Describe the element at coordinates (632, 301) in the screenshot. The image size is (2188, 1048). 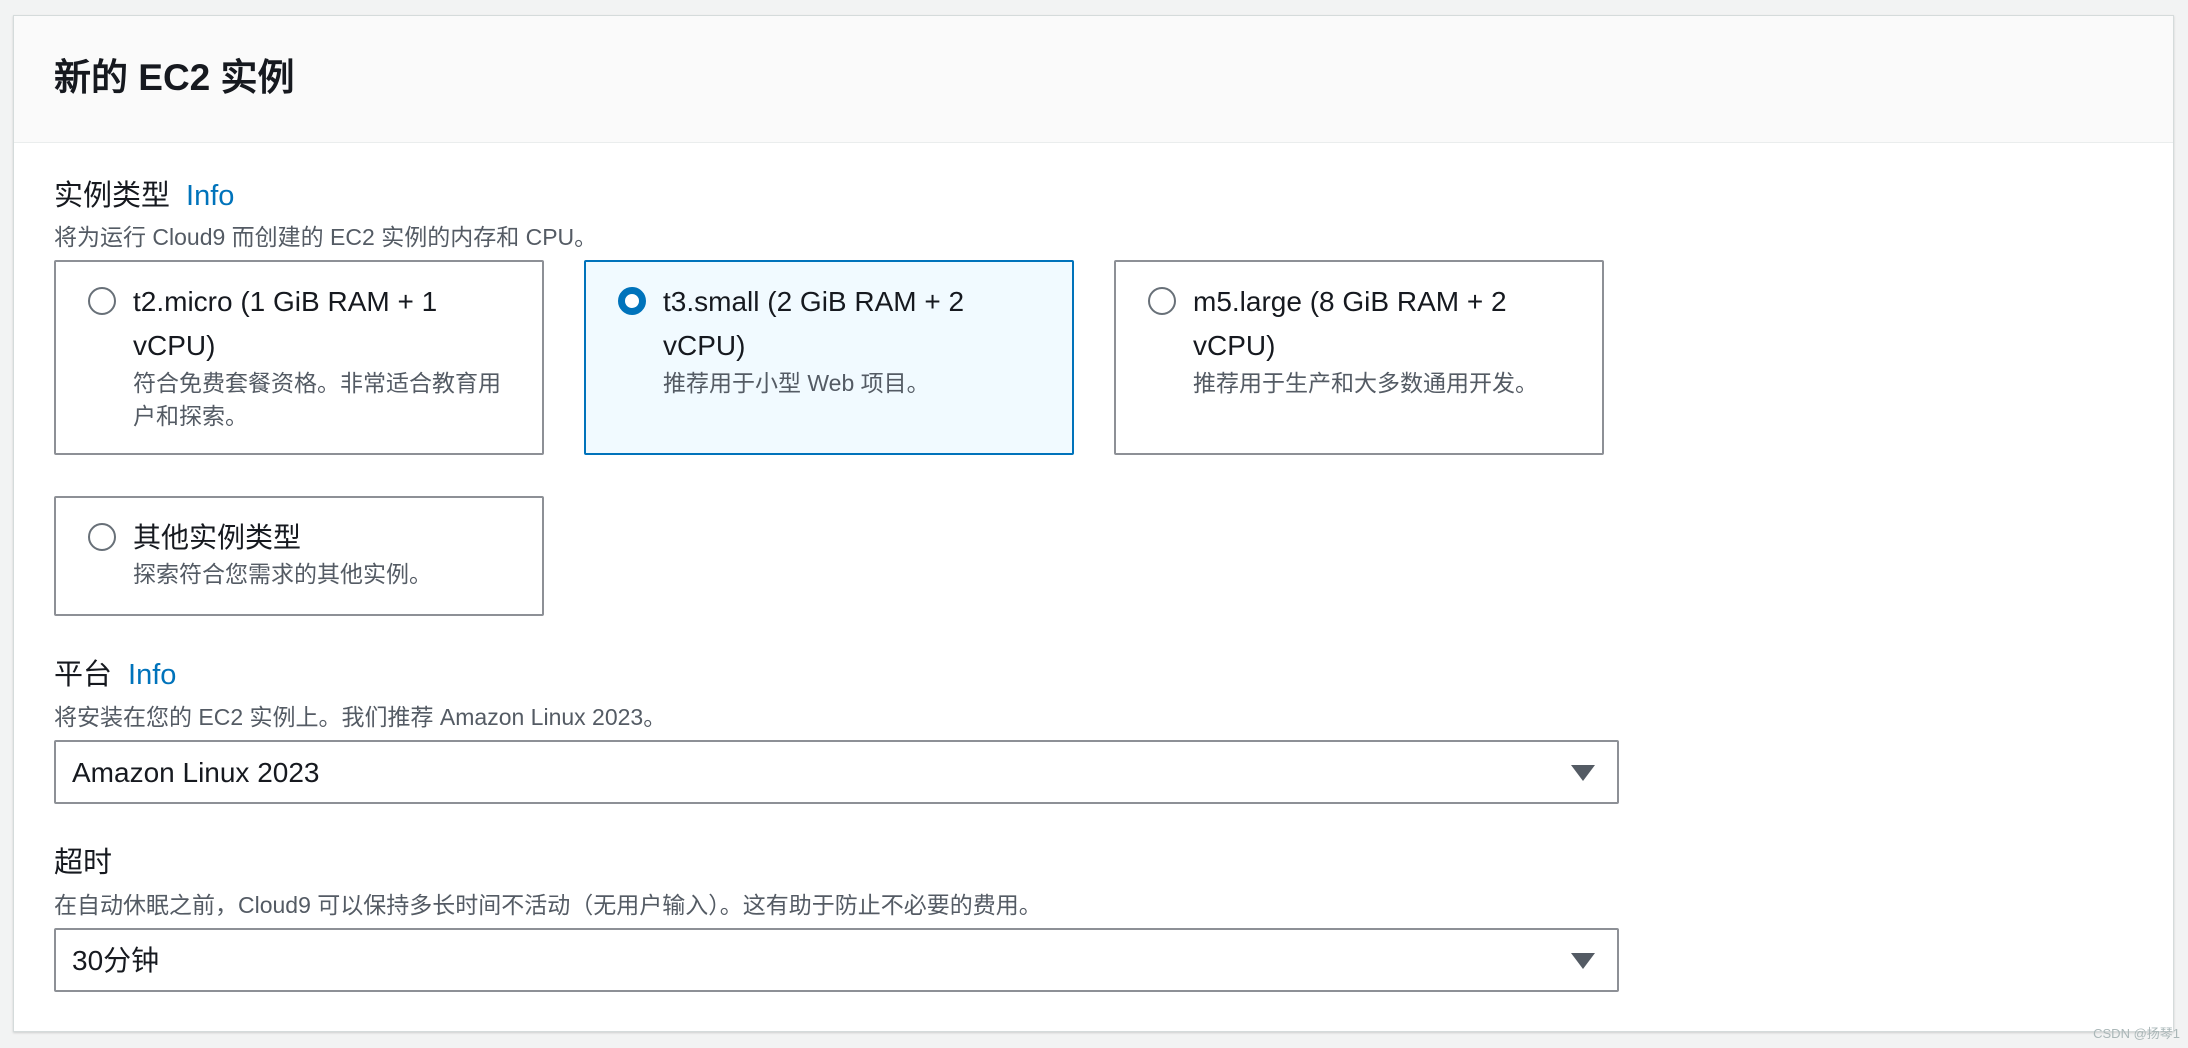
I see `radio-button-selected` at that location.